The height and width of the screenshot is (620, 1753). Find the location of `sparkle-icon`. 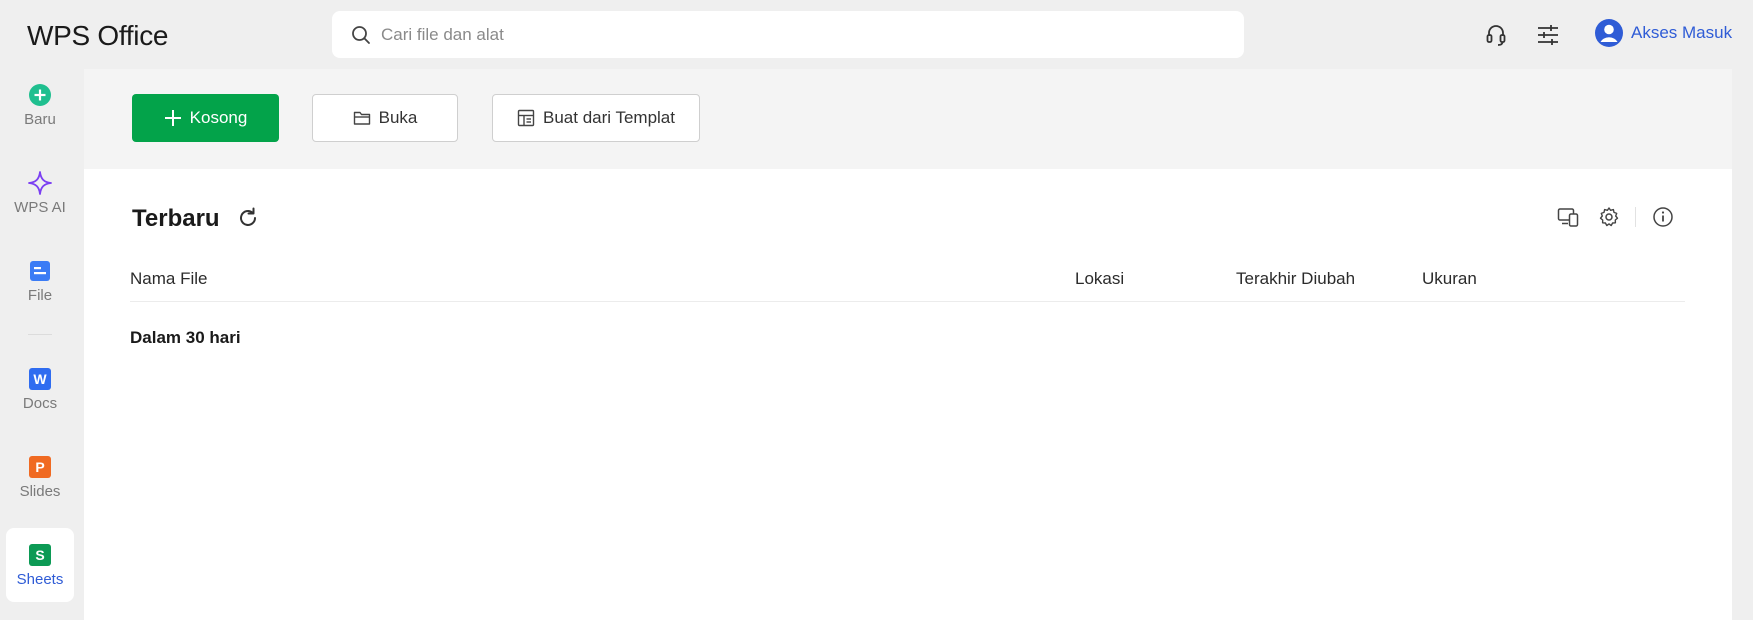

sparkle-icon is located at coordinates (40, 182).